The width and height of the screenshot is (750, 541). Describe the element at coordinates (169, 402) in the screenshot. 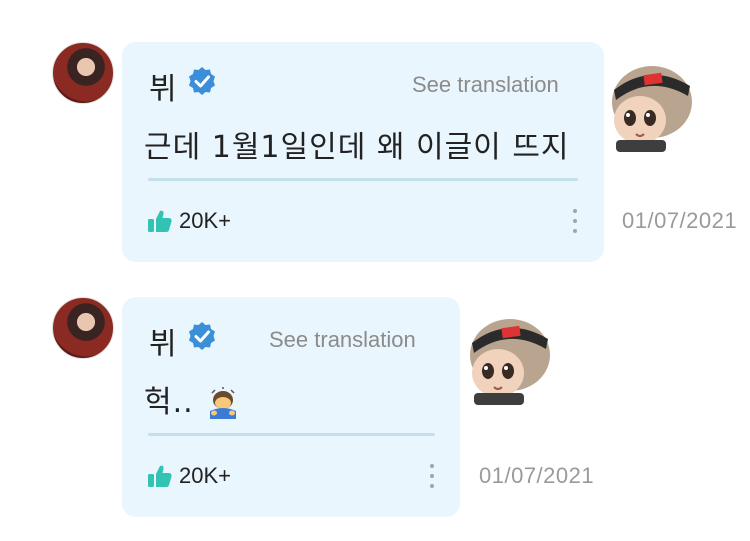

I see `post-text-content: 헉..` at that location.